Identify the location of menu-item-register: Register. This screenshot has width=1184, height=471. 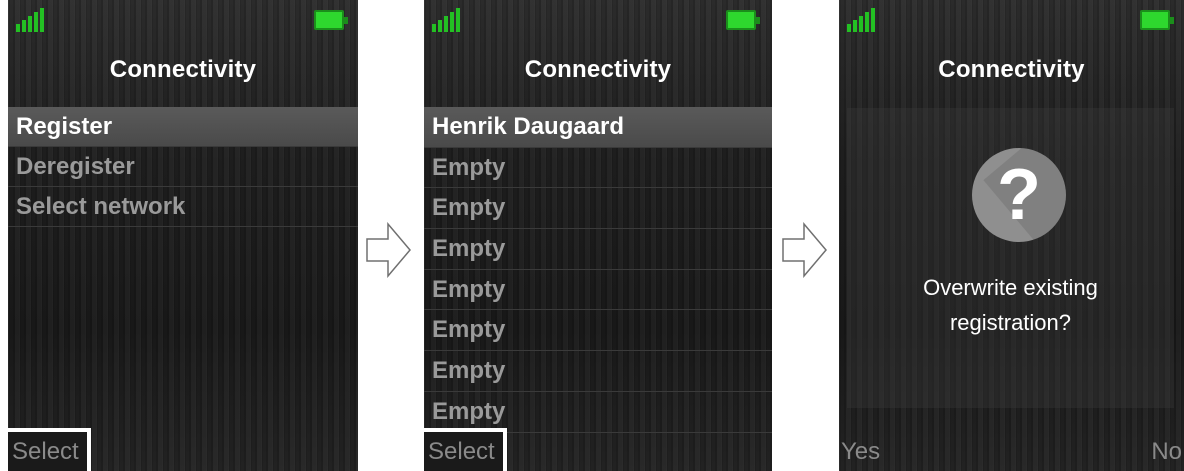
(183, 127).